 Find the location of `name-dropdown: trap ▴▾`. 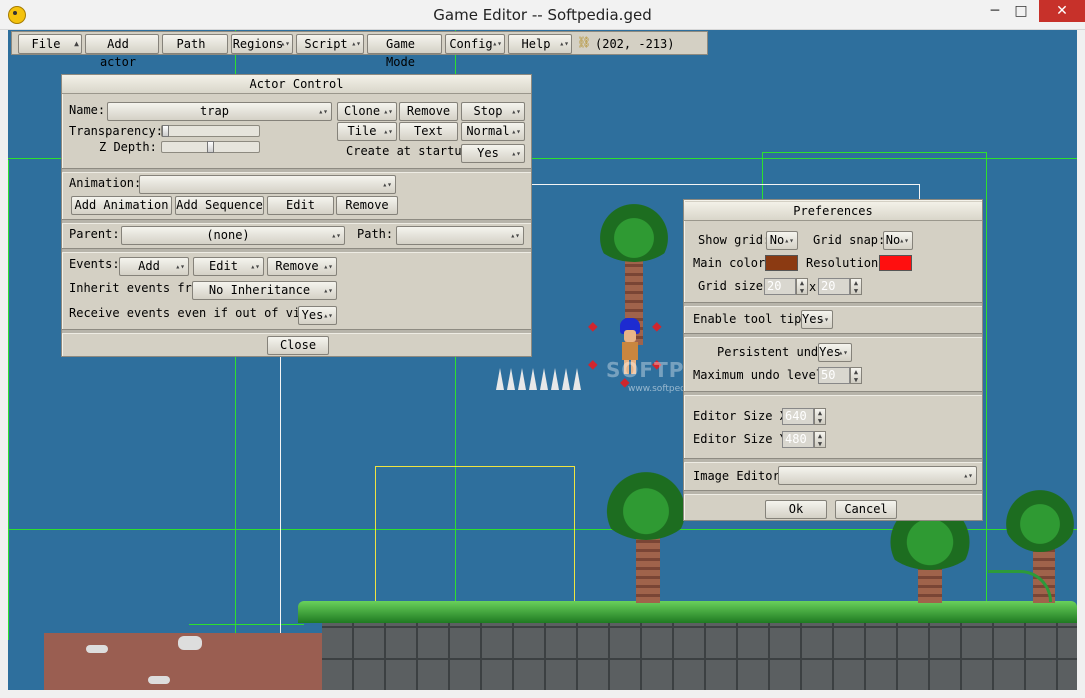

name-dropdown: trap ▴▾ is located at coordinates (219, 111).